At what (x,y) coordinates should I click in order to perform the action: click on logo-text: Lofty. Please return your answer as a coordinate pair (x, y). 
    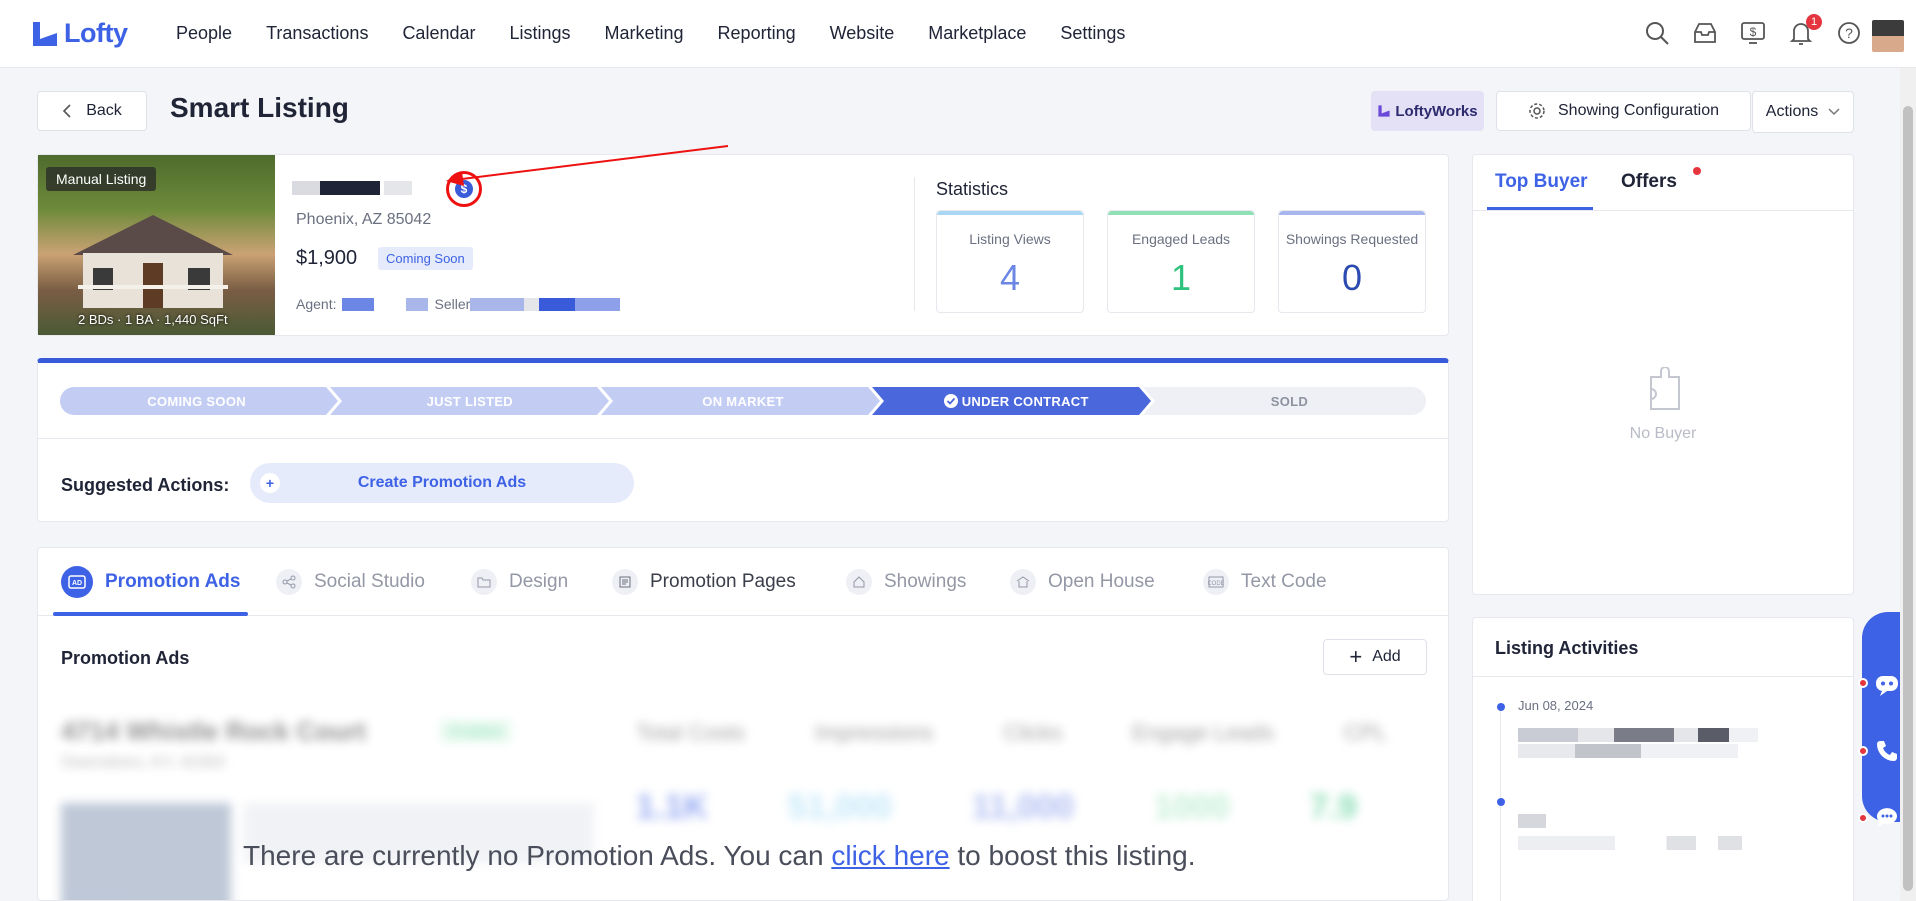
    Looking at the image, I should click on (96, 33).